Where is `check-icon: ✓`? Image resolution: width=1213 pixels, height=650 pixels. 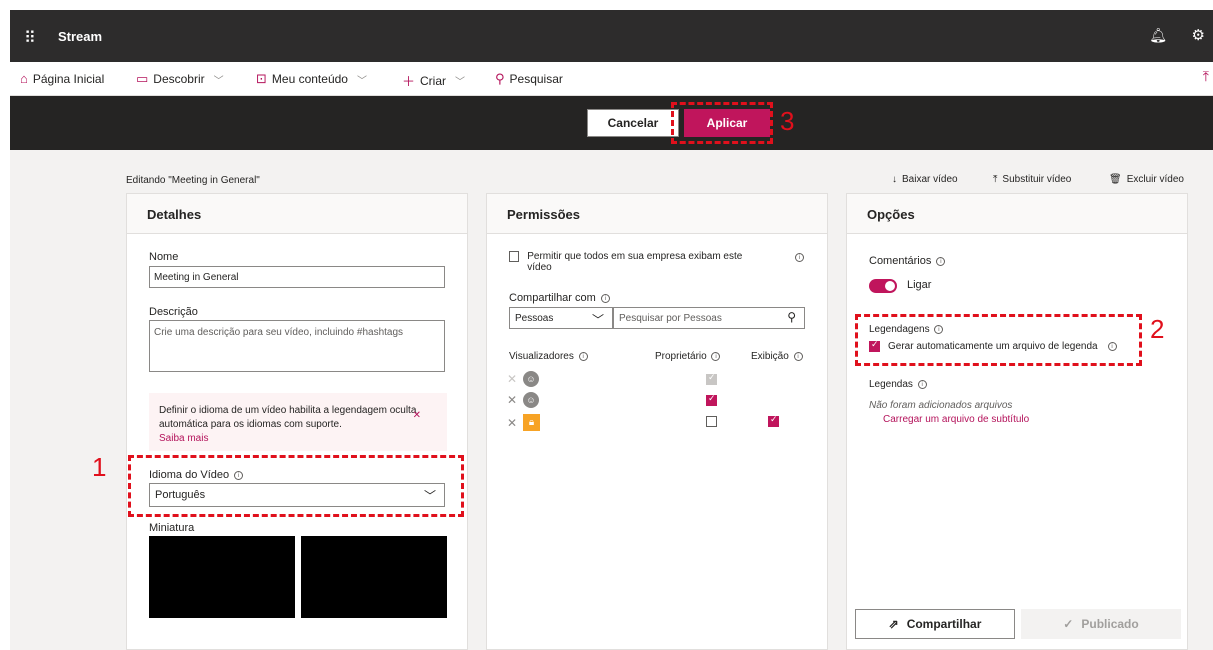
check-icon: ✓ is located at coordinates (1068, 624).